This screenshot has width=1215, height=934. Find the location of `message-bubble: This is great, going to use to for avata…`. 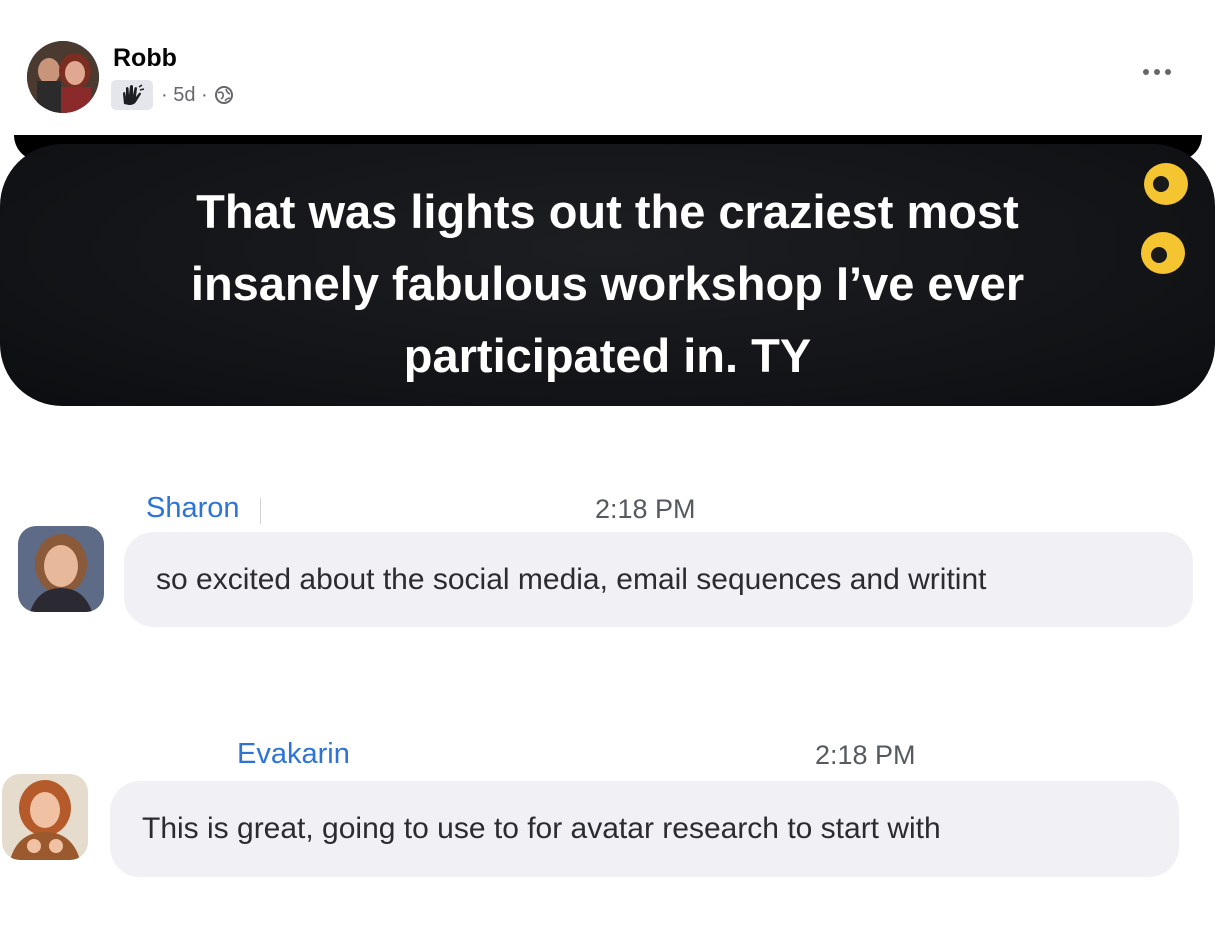

message-bubble: This is great, going to use to for avata… is located at coordinates (644, 829).